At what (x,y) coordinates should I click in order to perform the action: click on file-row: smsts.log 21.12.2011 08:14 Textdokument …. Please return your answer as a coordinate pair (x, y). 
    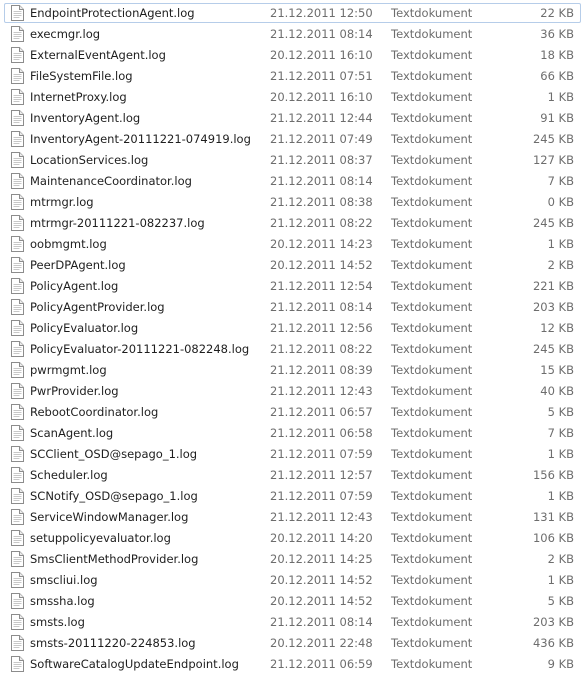
    Looking at the image, I should click on (292, 622).